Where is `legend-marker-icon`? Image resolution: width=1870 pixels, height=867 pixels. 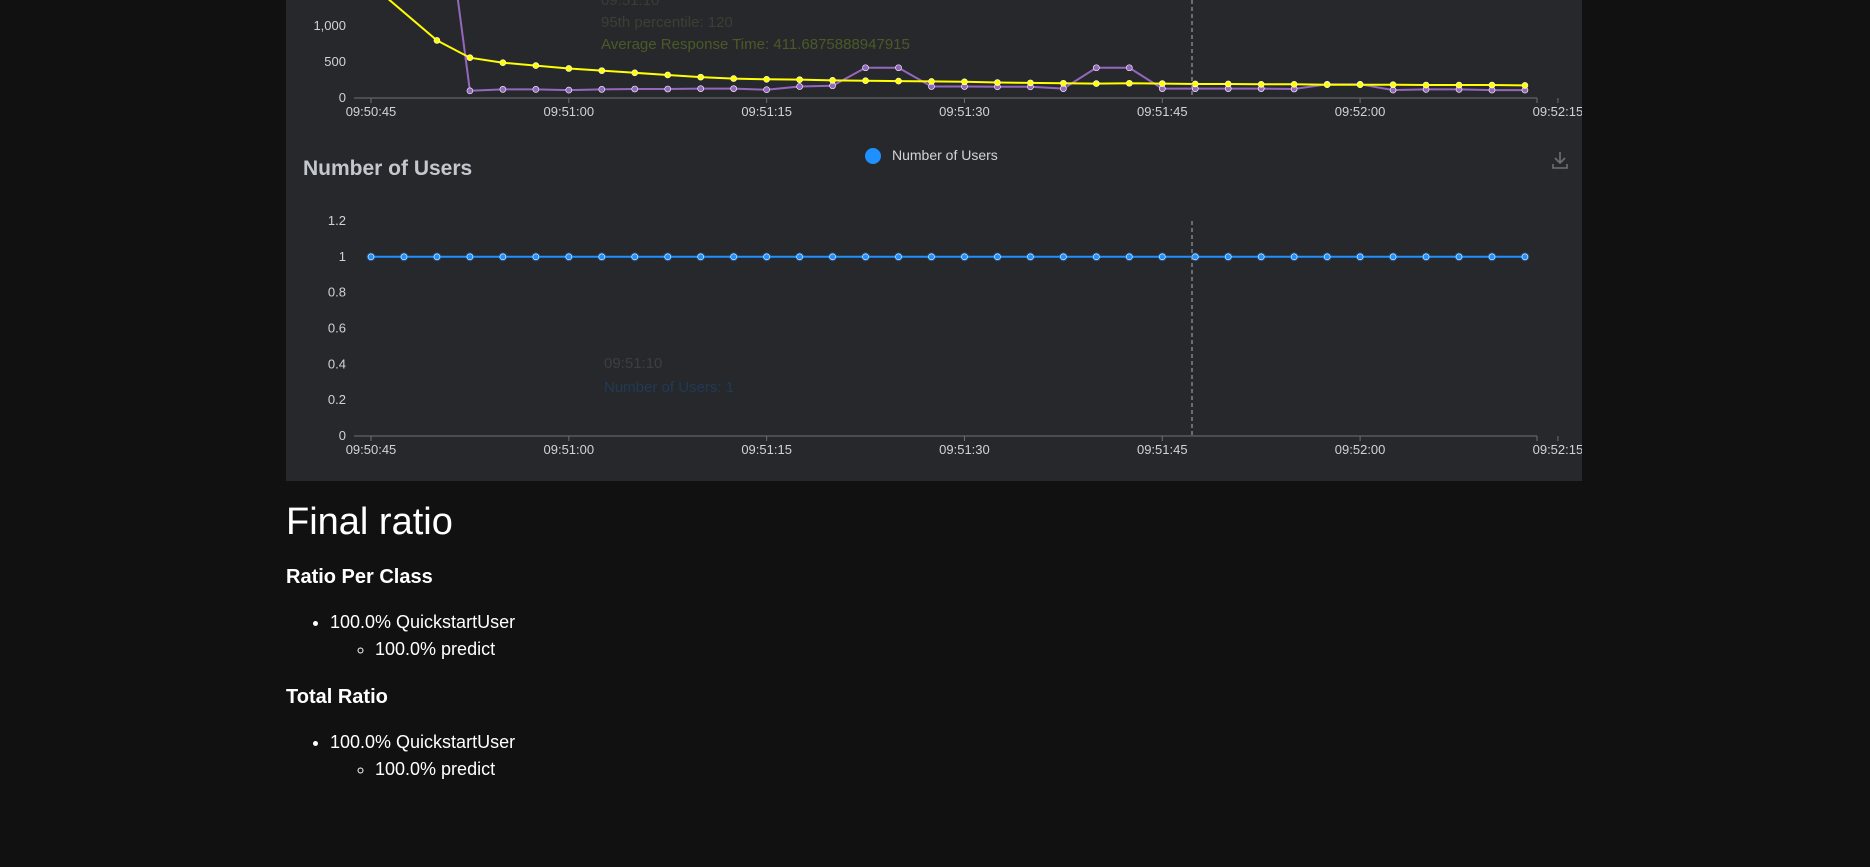
legend-marker-icon is located at coordinates (873, 156).